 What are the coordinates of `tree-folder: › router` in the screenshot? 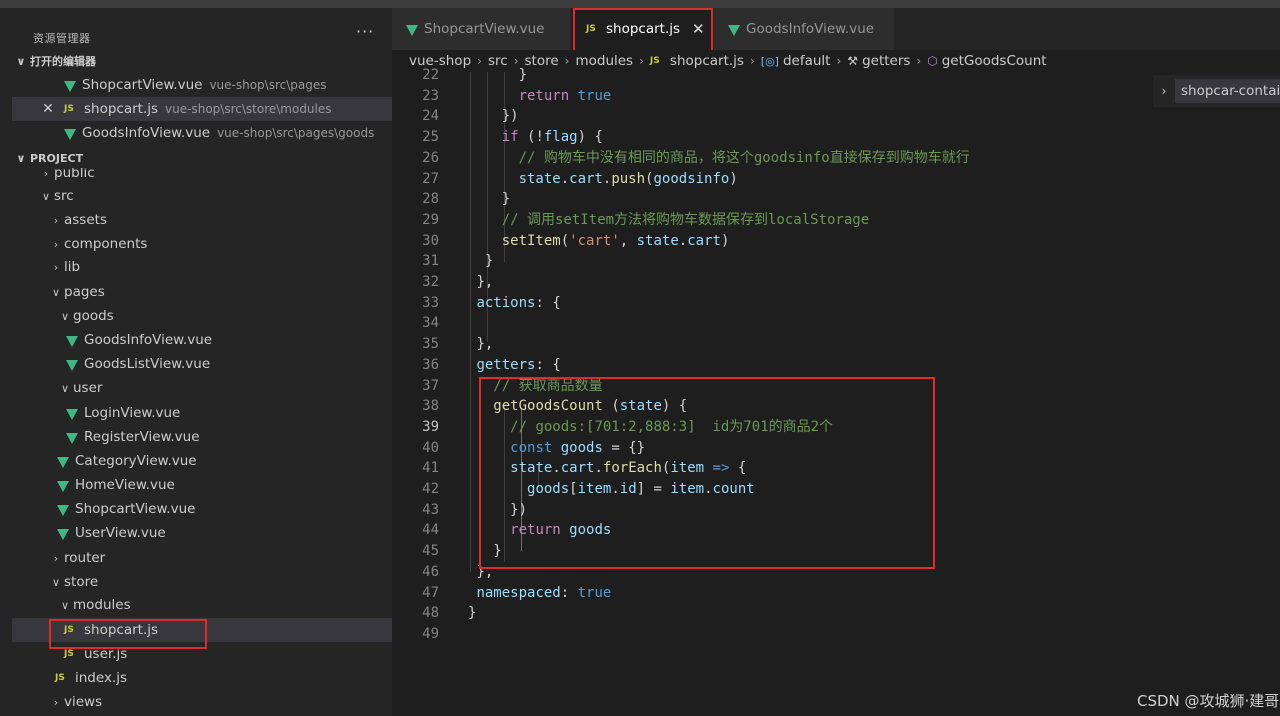 It's located at (202, 558).